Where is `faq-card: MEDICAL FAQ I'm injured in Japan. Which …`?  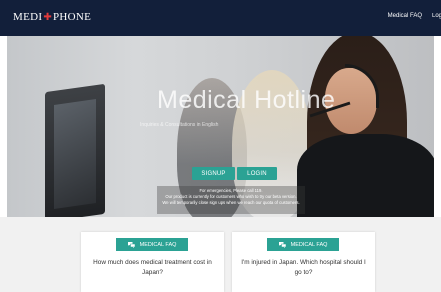 faq-card: MEDICAL FAQ I'm injured in Japan. Which … is located at coordinates (303, 262).